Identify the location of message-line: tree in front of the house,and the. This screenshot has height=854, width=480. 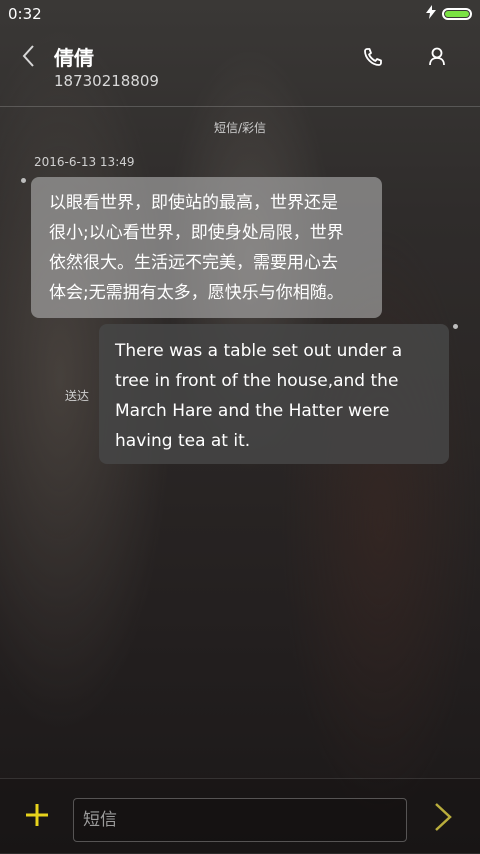
(257, 381).